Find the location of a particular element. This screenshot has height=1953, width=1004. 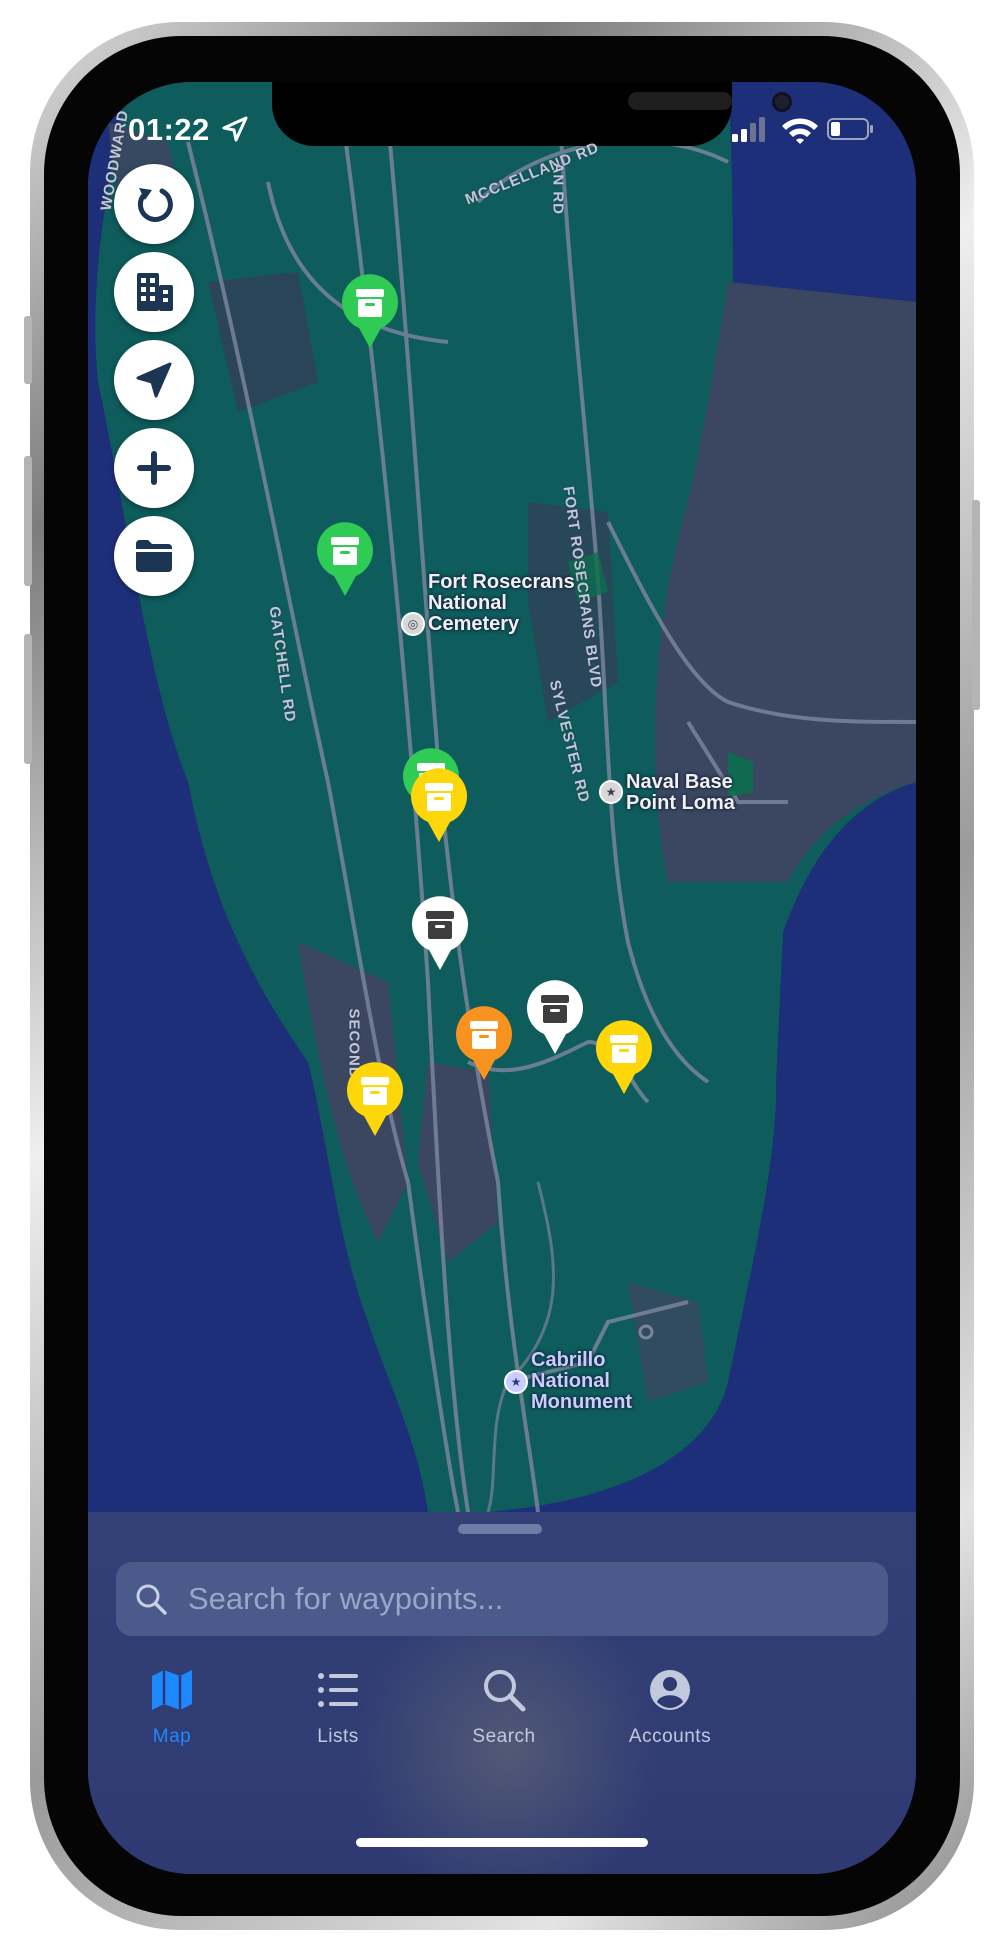

magnifier-icon is located at coordinates (505, 1691).